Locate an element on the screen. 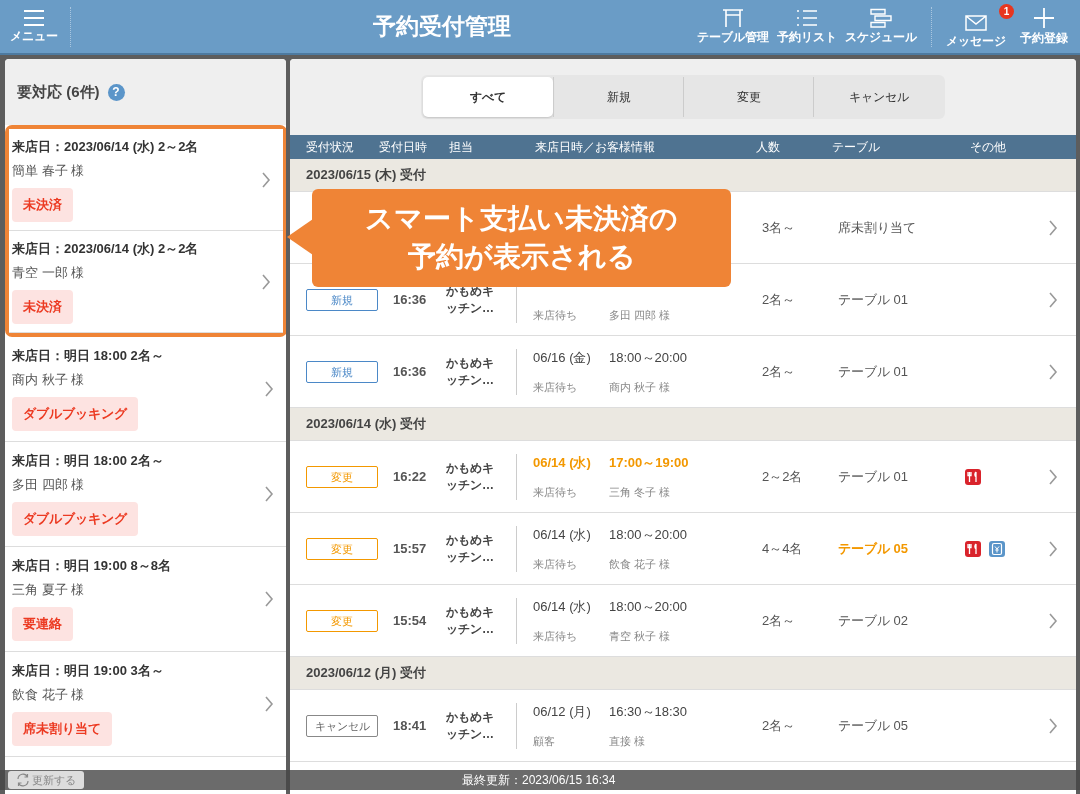 The image size is (1080, 794). visit-time: 17:00～19:00 is located at coordinates (649, 462).